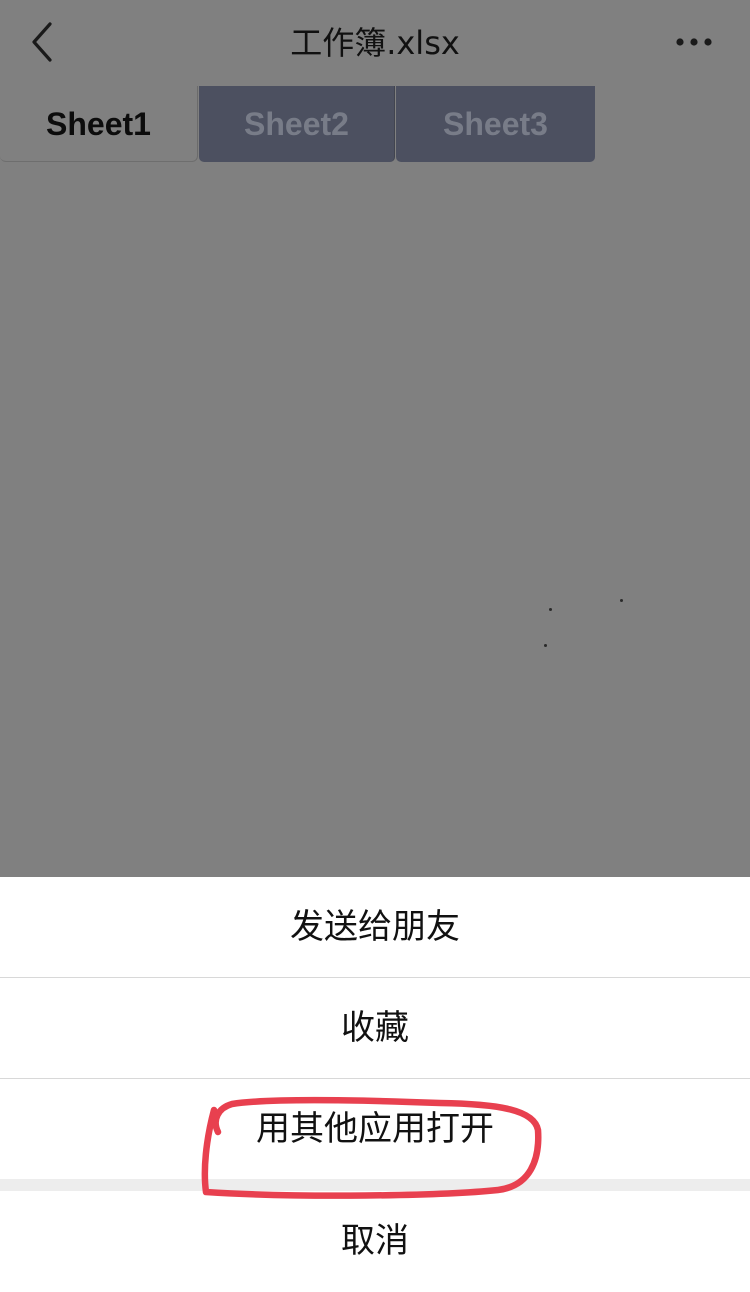 The width and height of the screenshot is (750, 1292). What do you see at coordinates (297, 124) in the screenshot?
I see `tab-sheet2: Sheet2` at bounding box center [297, 124].